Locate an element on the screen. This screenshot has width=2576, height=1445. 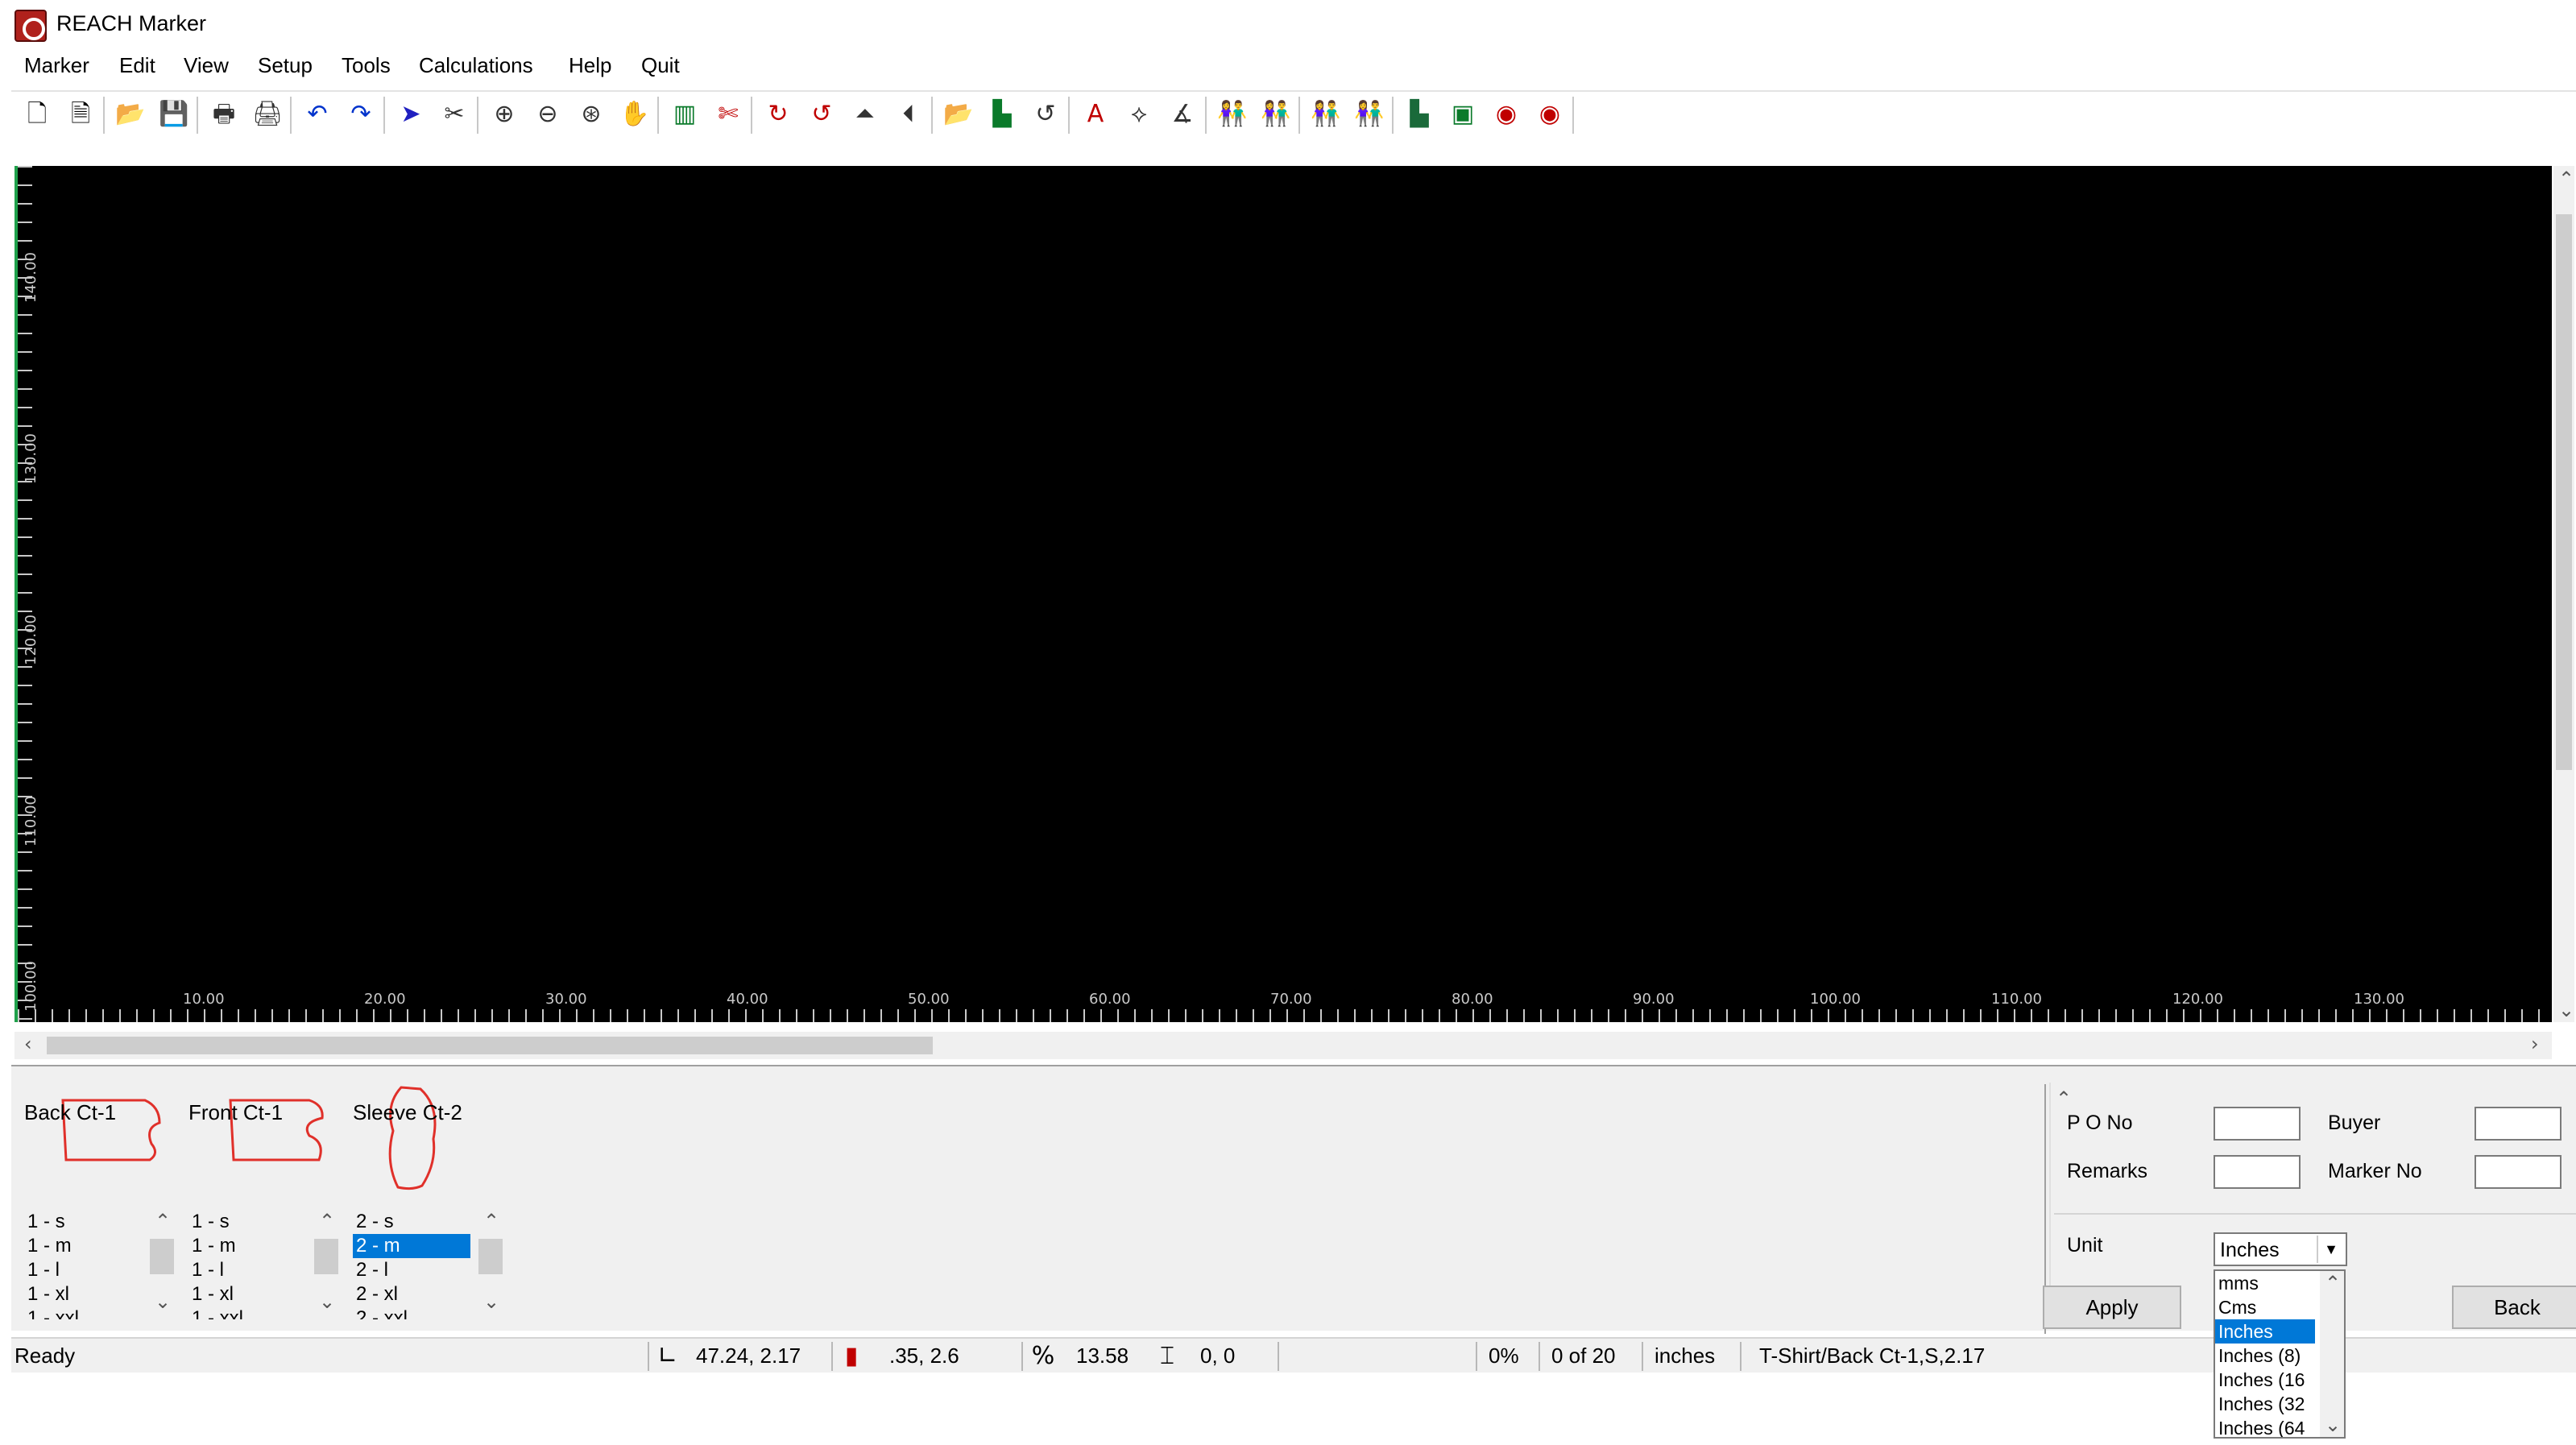
chevron-down-icon: ▼ is located at coordinates (2330, 1249).